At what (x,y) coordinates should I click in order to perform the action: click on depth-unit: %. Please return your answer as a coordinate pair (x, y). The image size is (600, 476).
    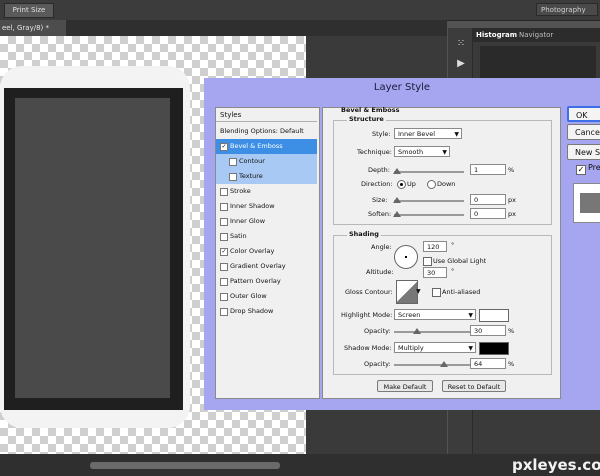
    Looking at the image, I should click on (511, 170).